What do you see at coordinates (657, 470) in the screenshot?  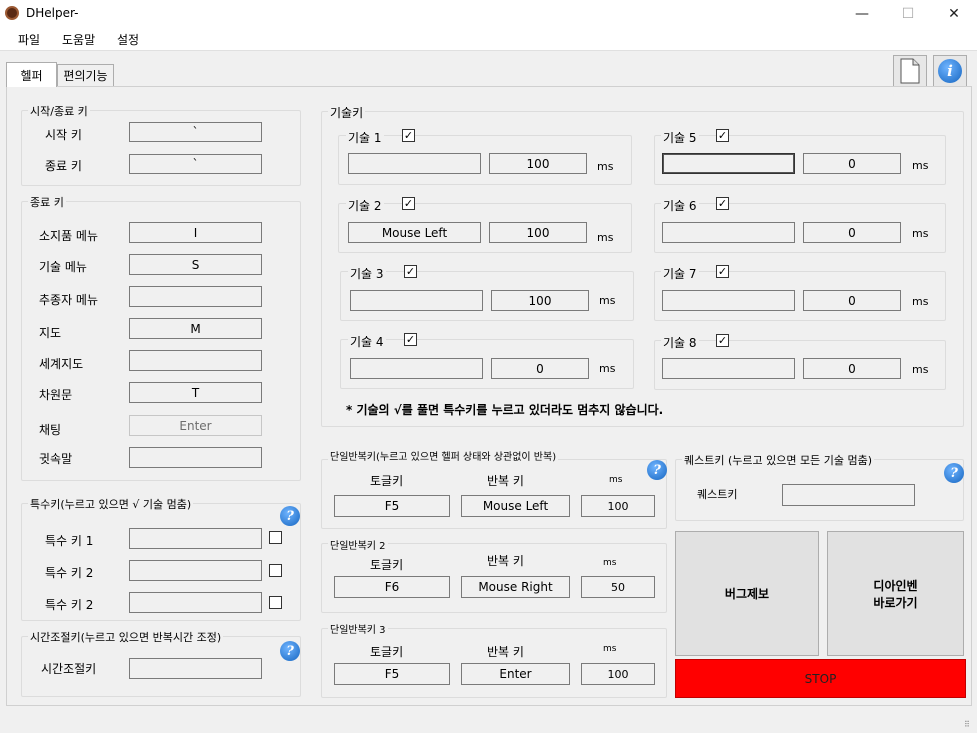 I see `repeat-1-help-icon: ?` at bounding box center [657, 470].